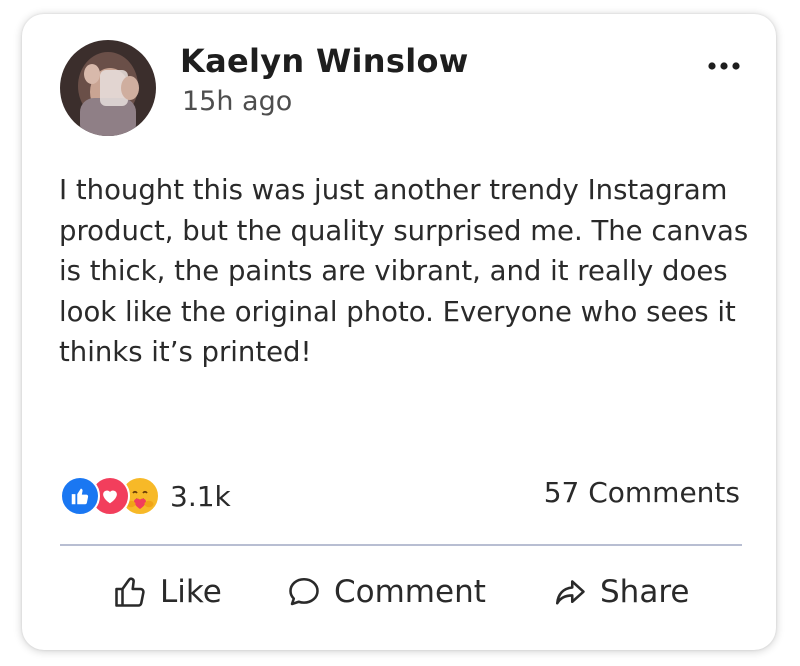 Image resolution: width=800 pixels, height=666 pixels. Describe the element at coordinates (645, 592) in the screenshot. I see `share-label: Share` at that location.